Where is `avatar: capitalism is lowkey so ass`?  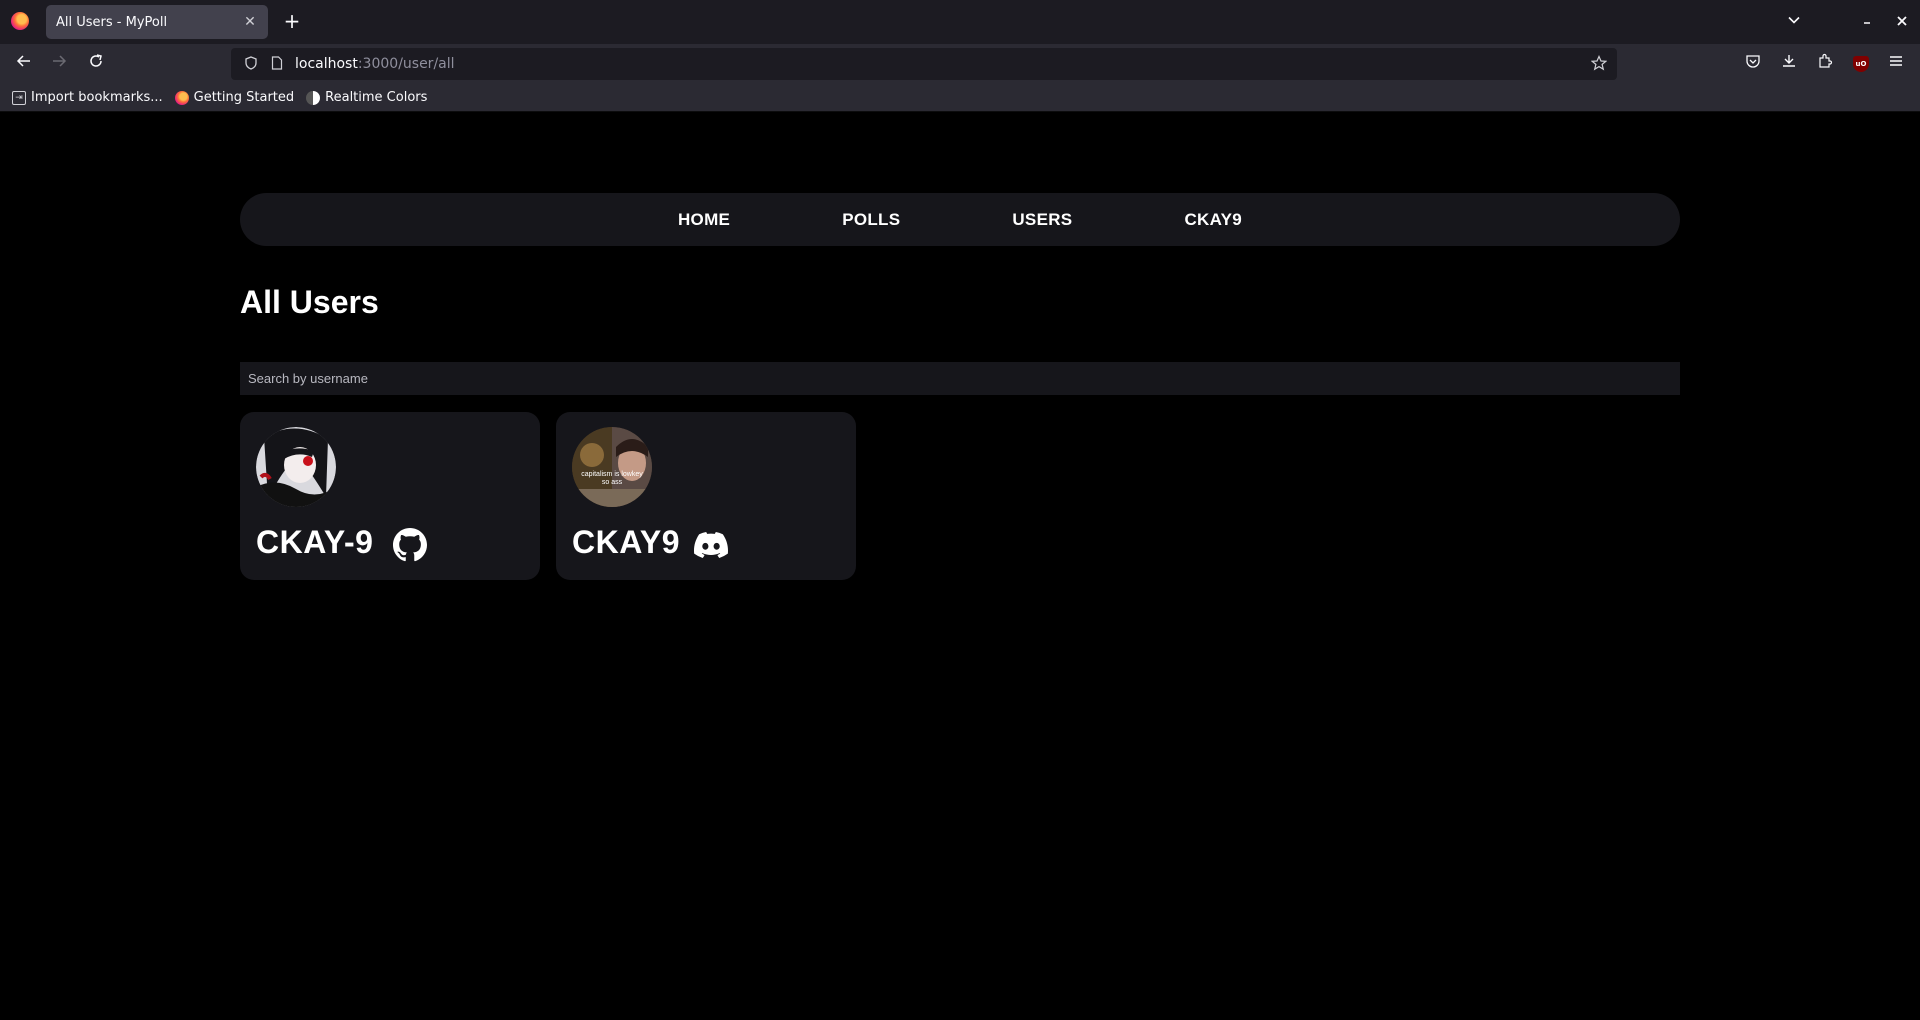 avatar: capitalism is lowkey so ass is located at coordinates (612, 467).